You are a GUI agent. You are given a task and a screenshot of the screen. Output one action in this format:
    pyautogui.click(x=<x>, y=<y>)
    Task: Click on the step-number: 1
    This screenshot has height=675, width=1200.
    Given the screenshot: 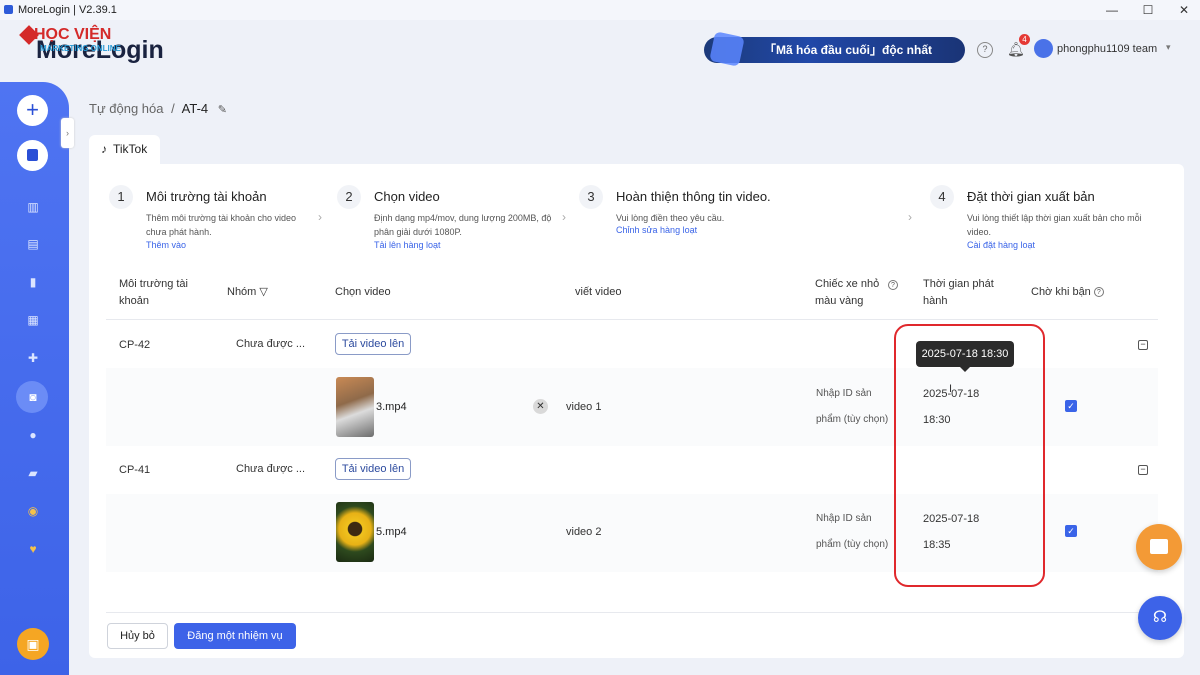 What is the action you would take?
    pyautogui.click(x=121, y=197)
    